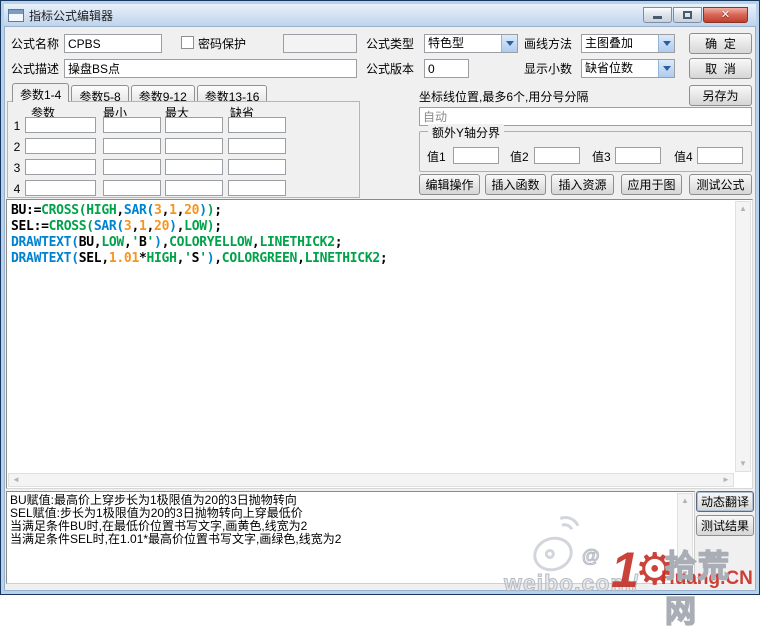 This screenshot has height=631, width=760. Describe the element at coordinates (601, 157) in the screenshot. I see `y-value-label-3: 值3` at that location.